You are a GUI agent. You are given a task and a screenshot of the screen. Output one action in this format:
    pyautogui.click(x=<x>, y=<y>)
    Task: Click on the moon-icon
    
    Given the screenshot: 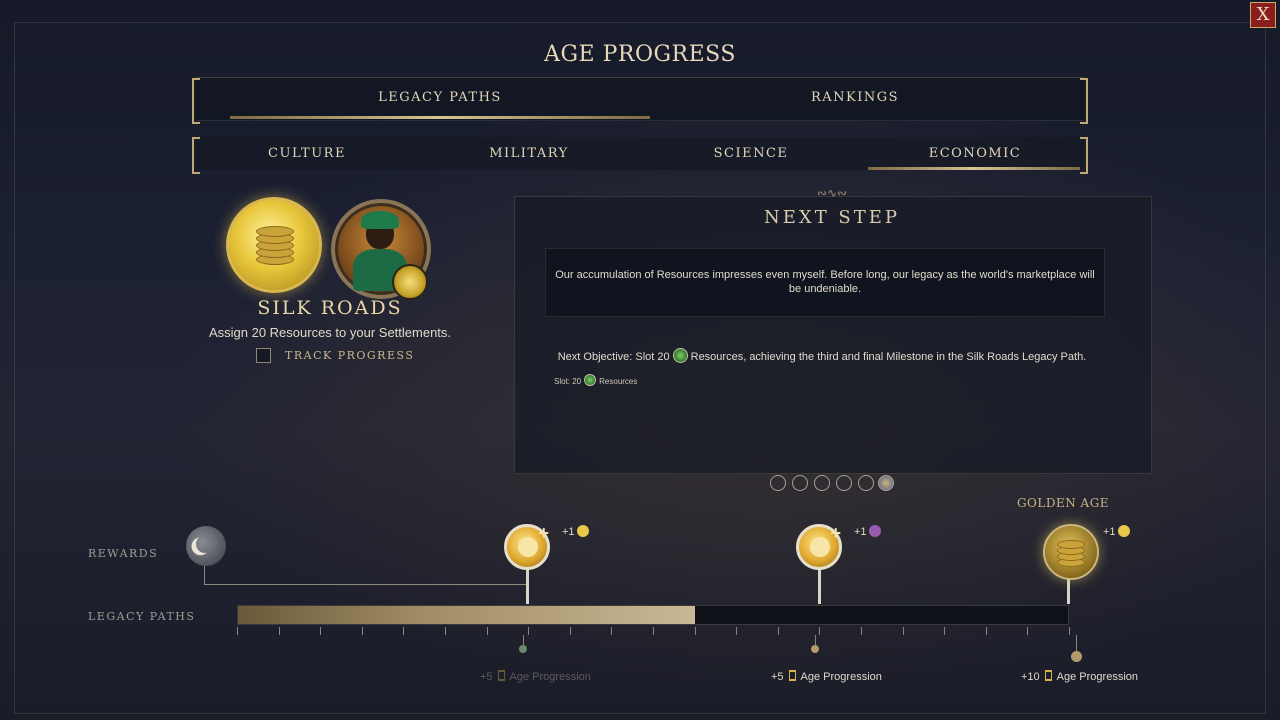 What is the action you would take?
    pyautogui.click(x=206, y=546)
    